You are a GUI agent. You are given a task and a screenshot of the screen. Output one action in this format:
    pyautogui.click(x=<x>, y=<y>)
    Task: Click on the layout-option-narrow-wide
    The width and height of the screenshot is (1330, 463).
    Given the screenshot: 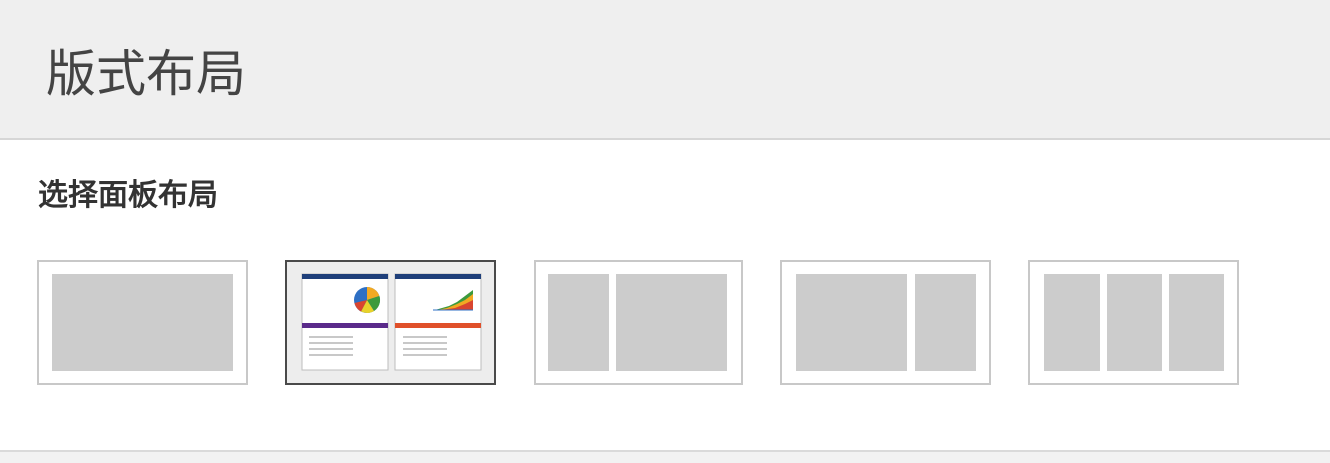 What is the action you would take?
    pyautogui.click(x=638, y=322)
    